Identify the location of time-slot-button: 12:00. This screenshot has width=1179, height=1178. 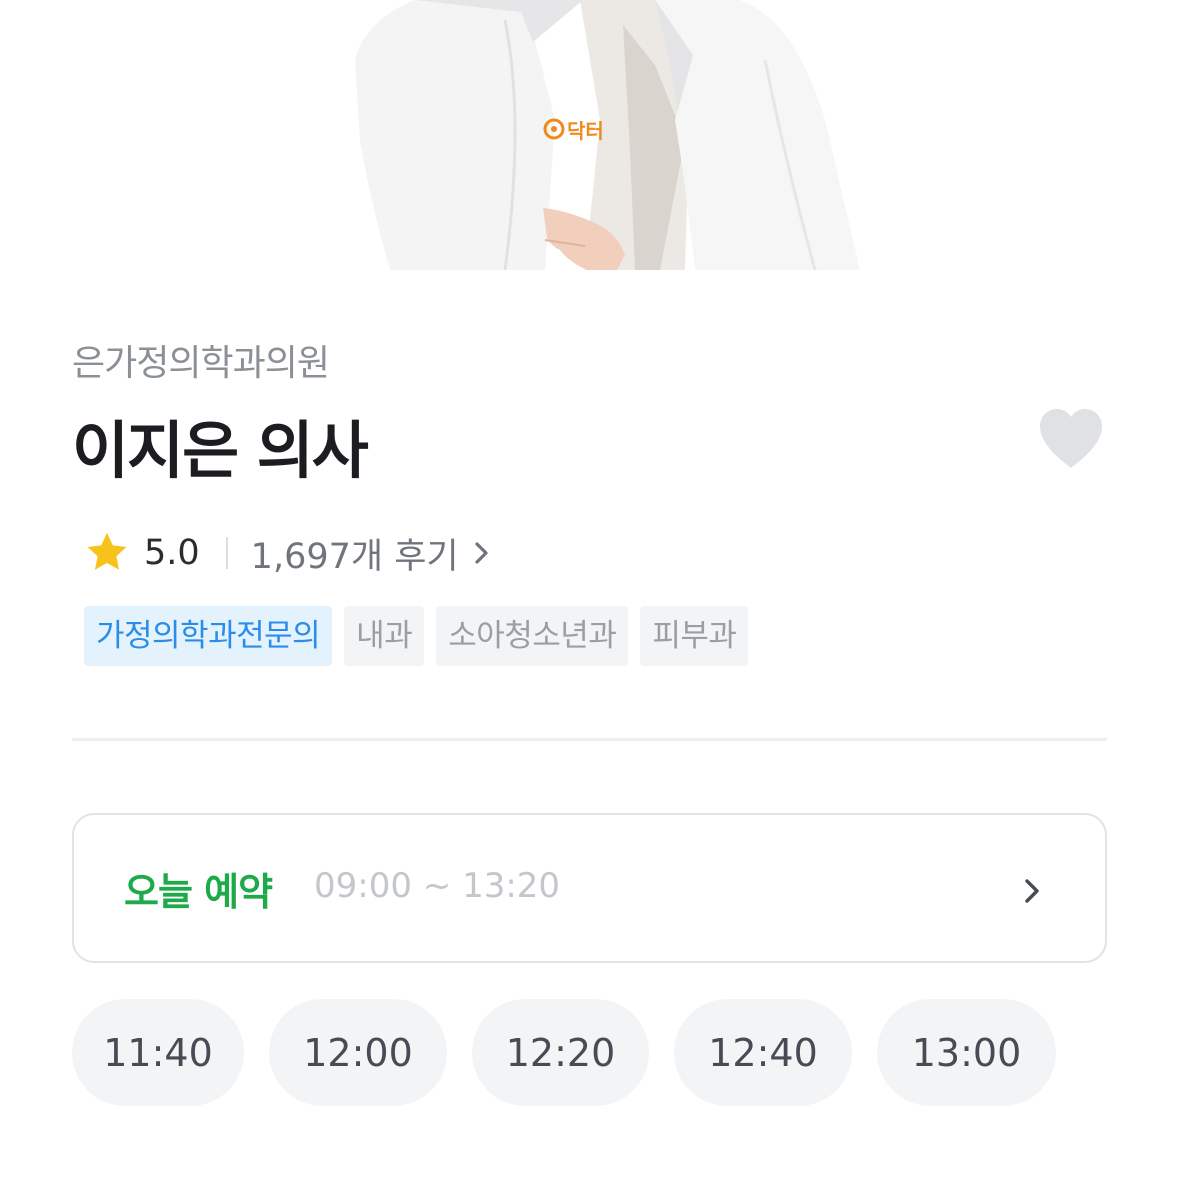
(358, 1052).